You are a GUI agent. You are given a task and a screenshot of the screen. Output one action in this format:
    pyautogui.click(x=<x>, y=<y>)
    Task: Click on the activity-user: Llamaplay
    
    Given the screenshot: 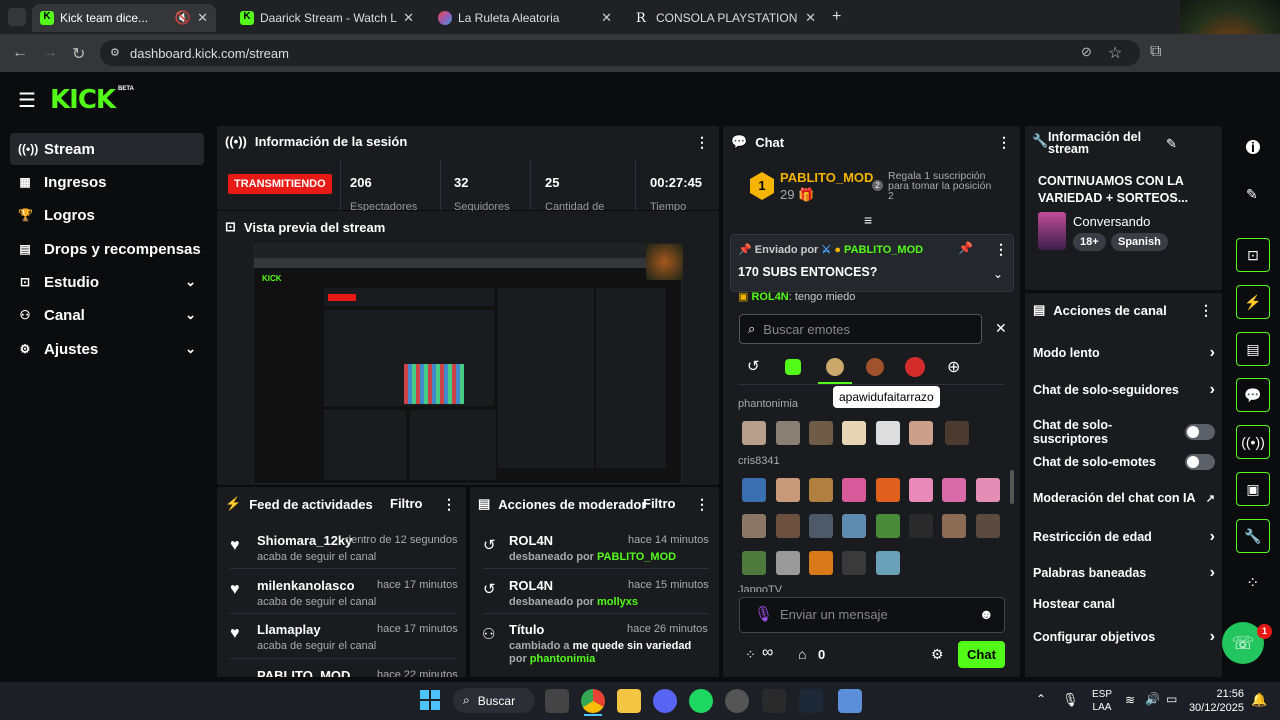 What is the action you would take?
    pyautogui.click(x=289, y=629)
    